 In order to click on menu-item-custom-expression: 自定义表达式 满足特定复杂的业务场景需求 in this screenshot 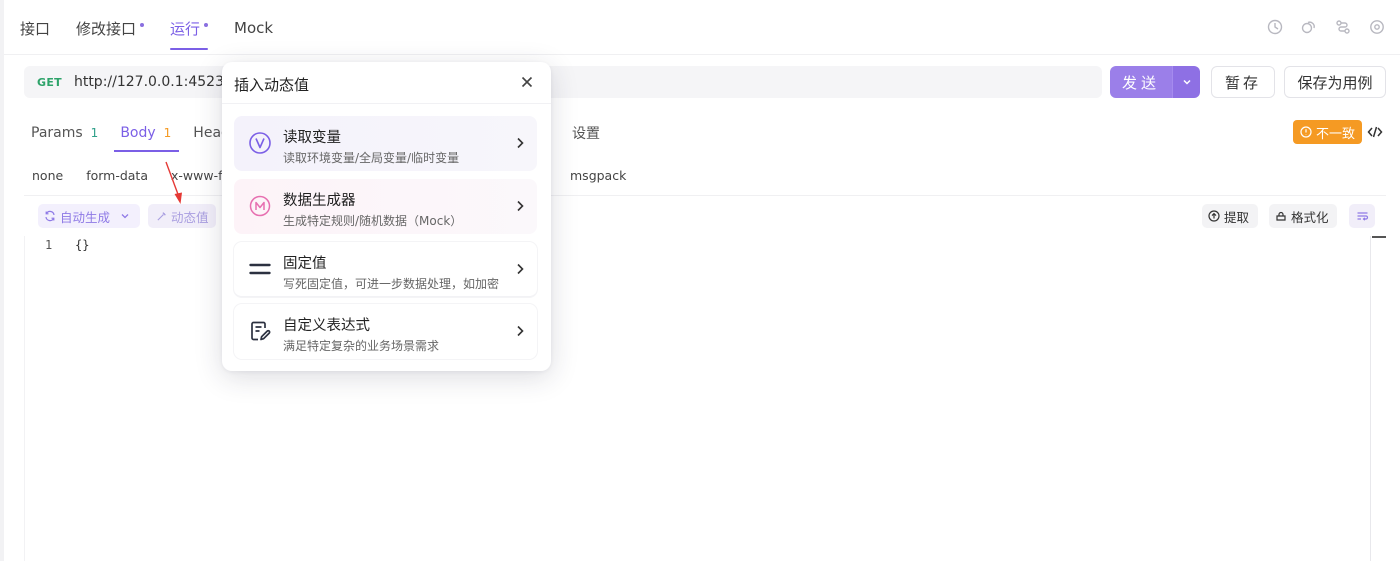, I will do `click(385, 331)`.